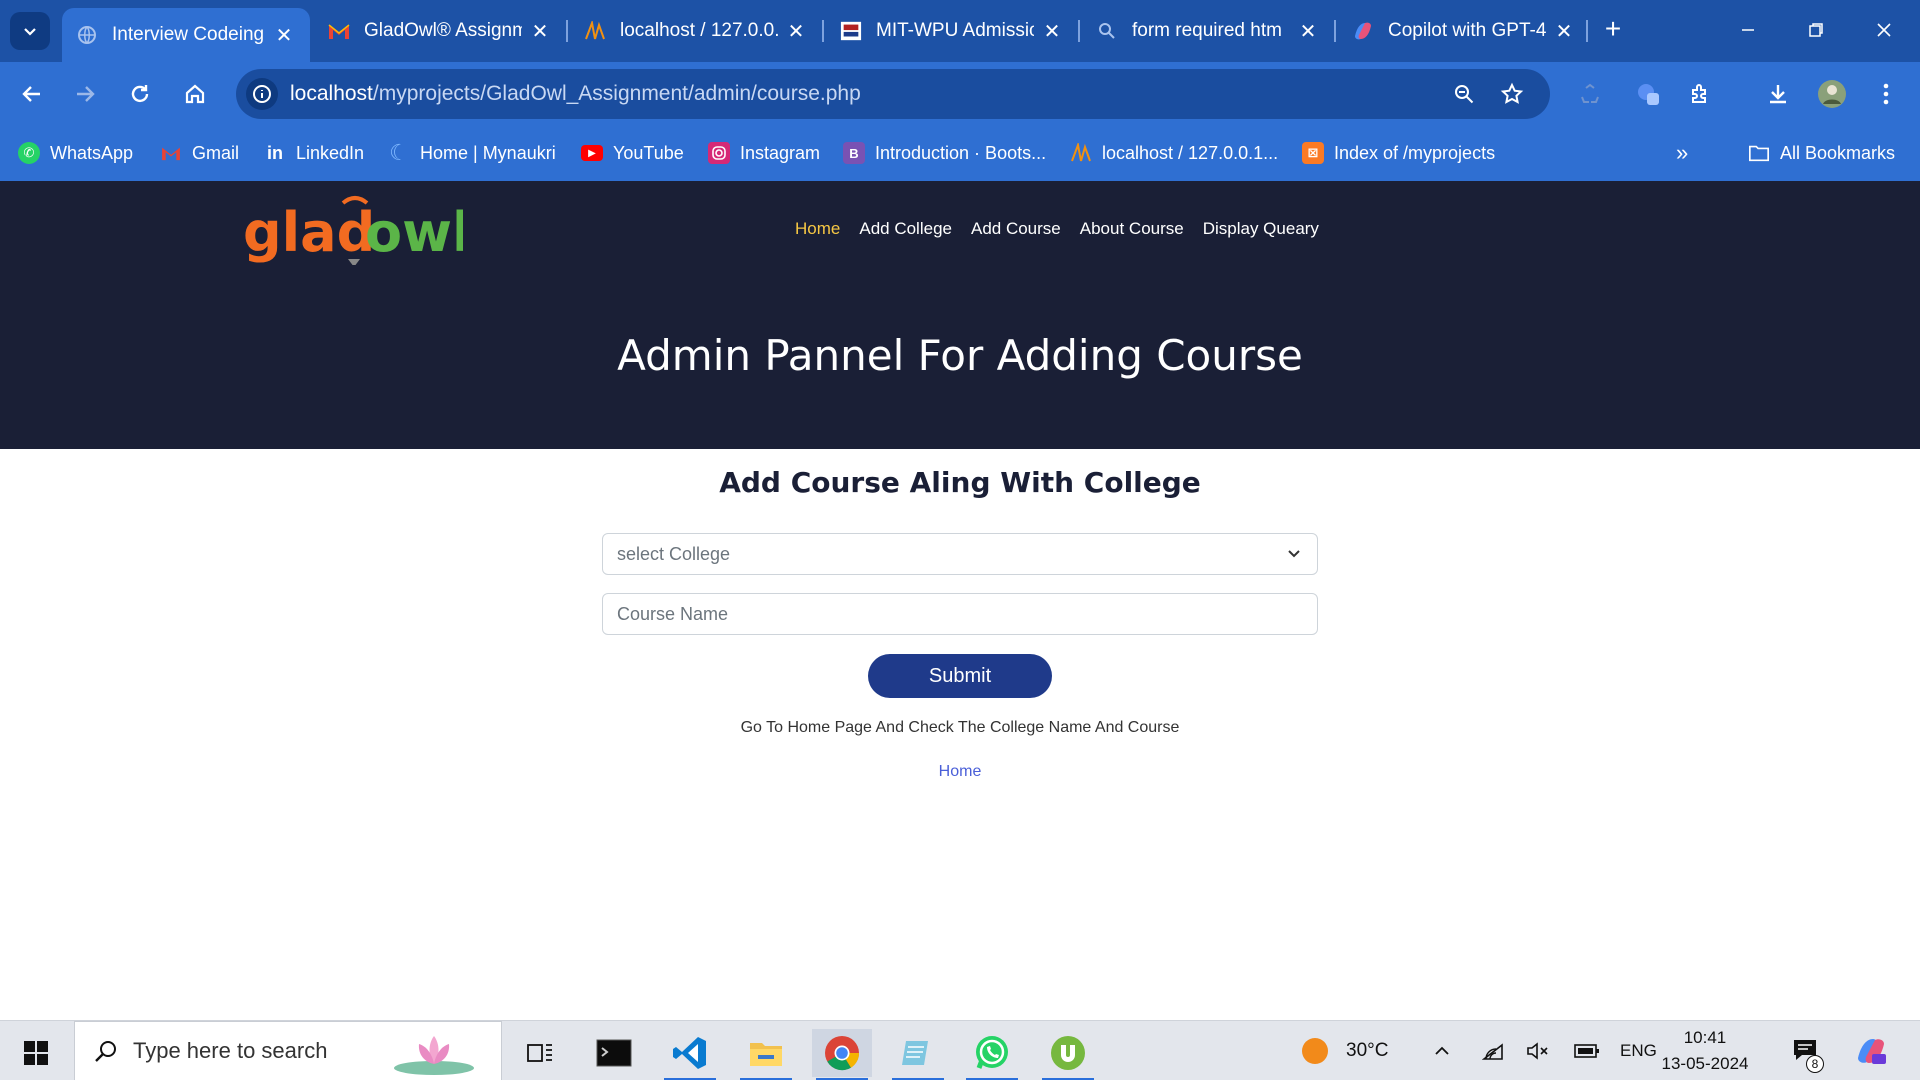 Image resolution: width=1920 pixels, height=1080 pixels. Describe the element at coordinates (1538, 1050) in the screenshot. I see `volume-button` at that location.